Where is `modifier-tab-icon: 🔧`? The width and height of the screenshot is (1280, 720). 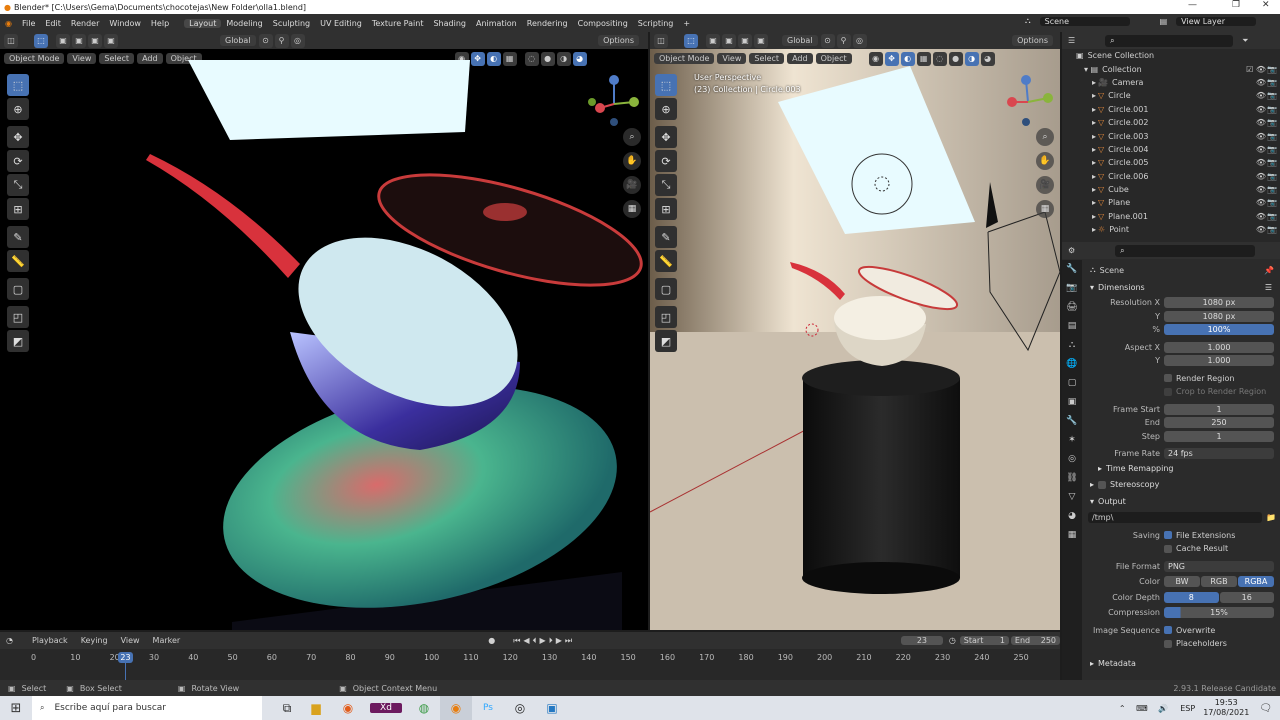 modifier-tab-icon: 🔧 is located at coordinates (1072, 421).